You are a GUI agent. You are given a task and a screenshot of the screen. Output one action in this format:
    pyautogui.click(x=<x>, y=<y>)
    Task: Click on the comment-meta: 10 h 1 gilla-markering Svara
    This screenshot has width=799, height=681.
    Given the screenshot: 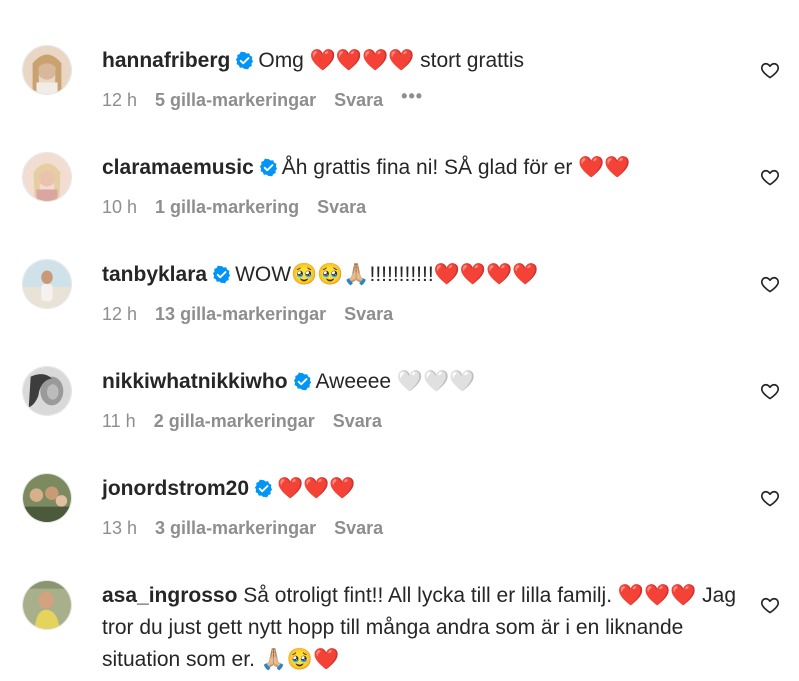 What is the action you would take?
    pyautogui.click(x=243, y=207)
    